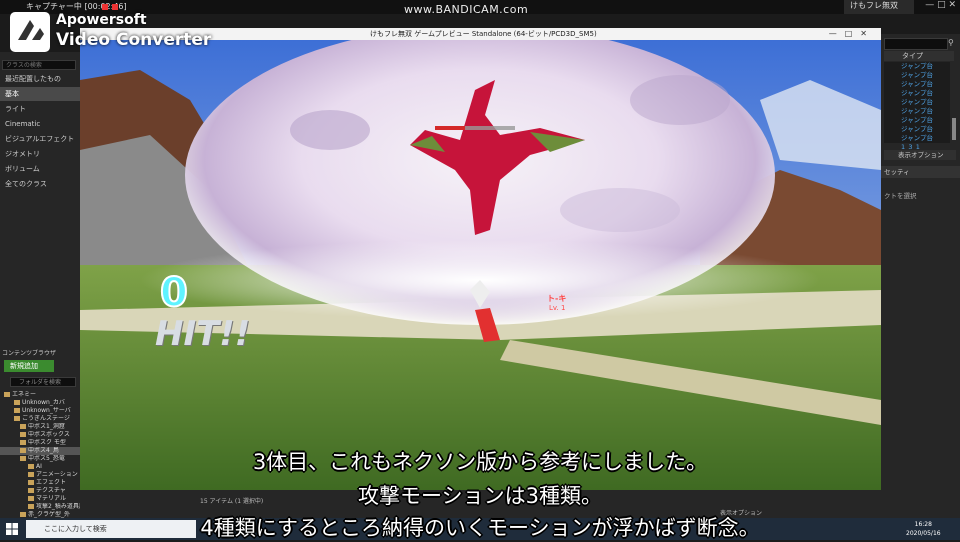 The width and height of the screenshot is (960, 542). What do you see at coordinates (40, 124) in the screenshot?
I see `place-item-cinematic: Cinematic` at bounding box center [40, 124].